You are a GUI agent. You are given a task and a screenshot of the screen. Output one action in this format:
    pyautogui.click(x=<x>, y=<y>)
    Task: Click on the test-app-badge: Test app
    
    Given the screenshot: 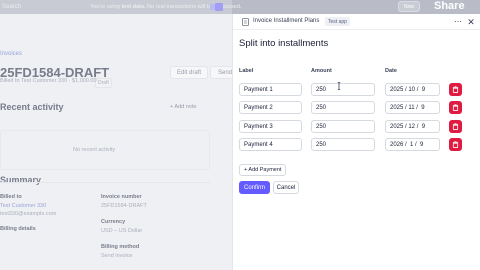 What is the action you would take?
    pyautogui.click(x=337, y=21)
    